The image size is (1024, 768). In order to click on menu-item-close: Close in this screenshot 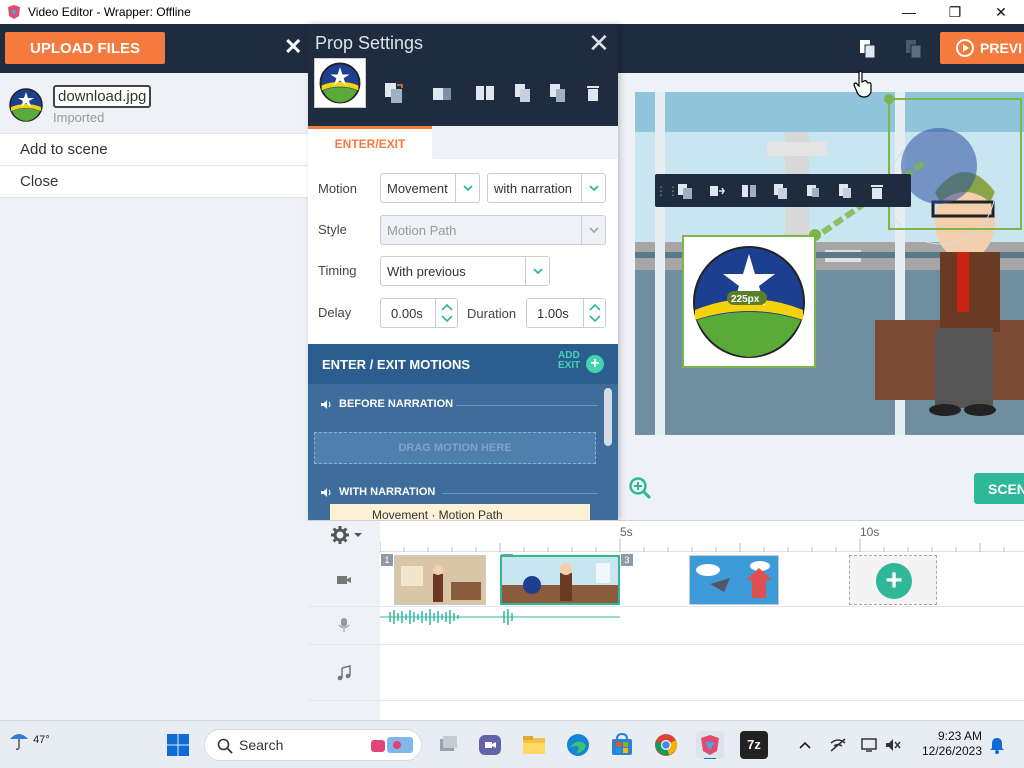, I will do `click(154, 182)`.